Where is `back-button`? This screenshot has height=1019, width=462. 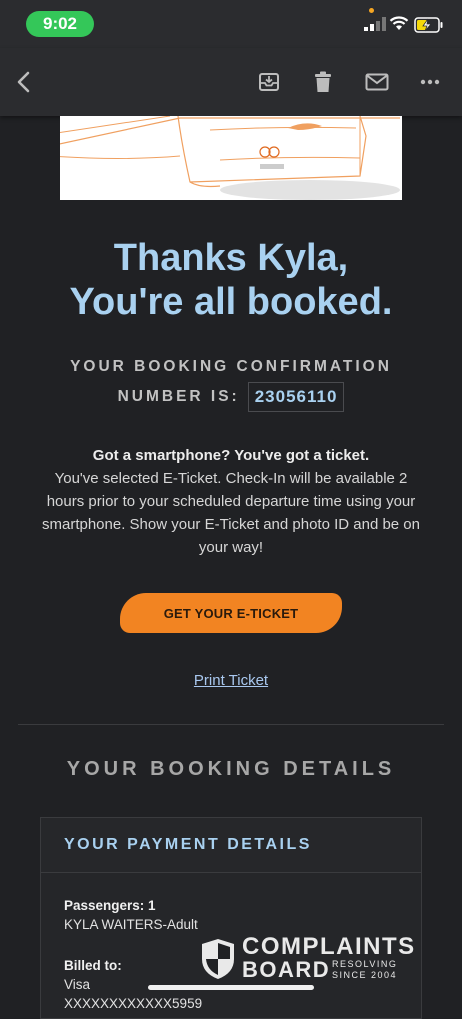 back-button is located at coordinates (24, 82).